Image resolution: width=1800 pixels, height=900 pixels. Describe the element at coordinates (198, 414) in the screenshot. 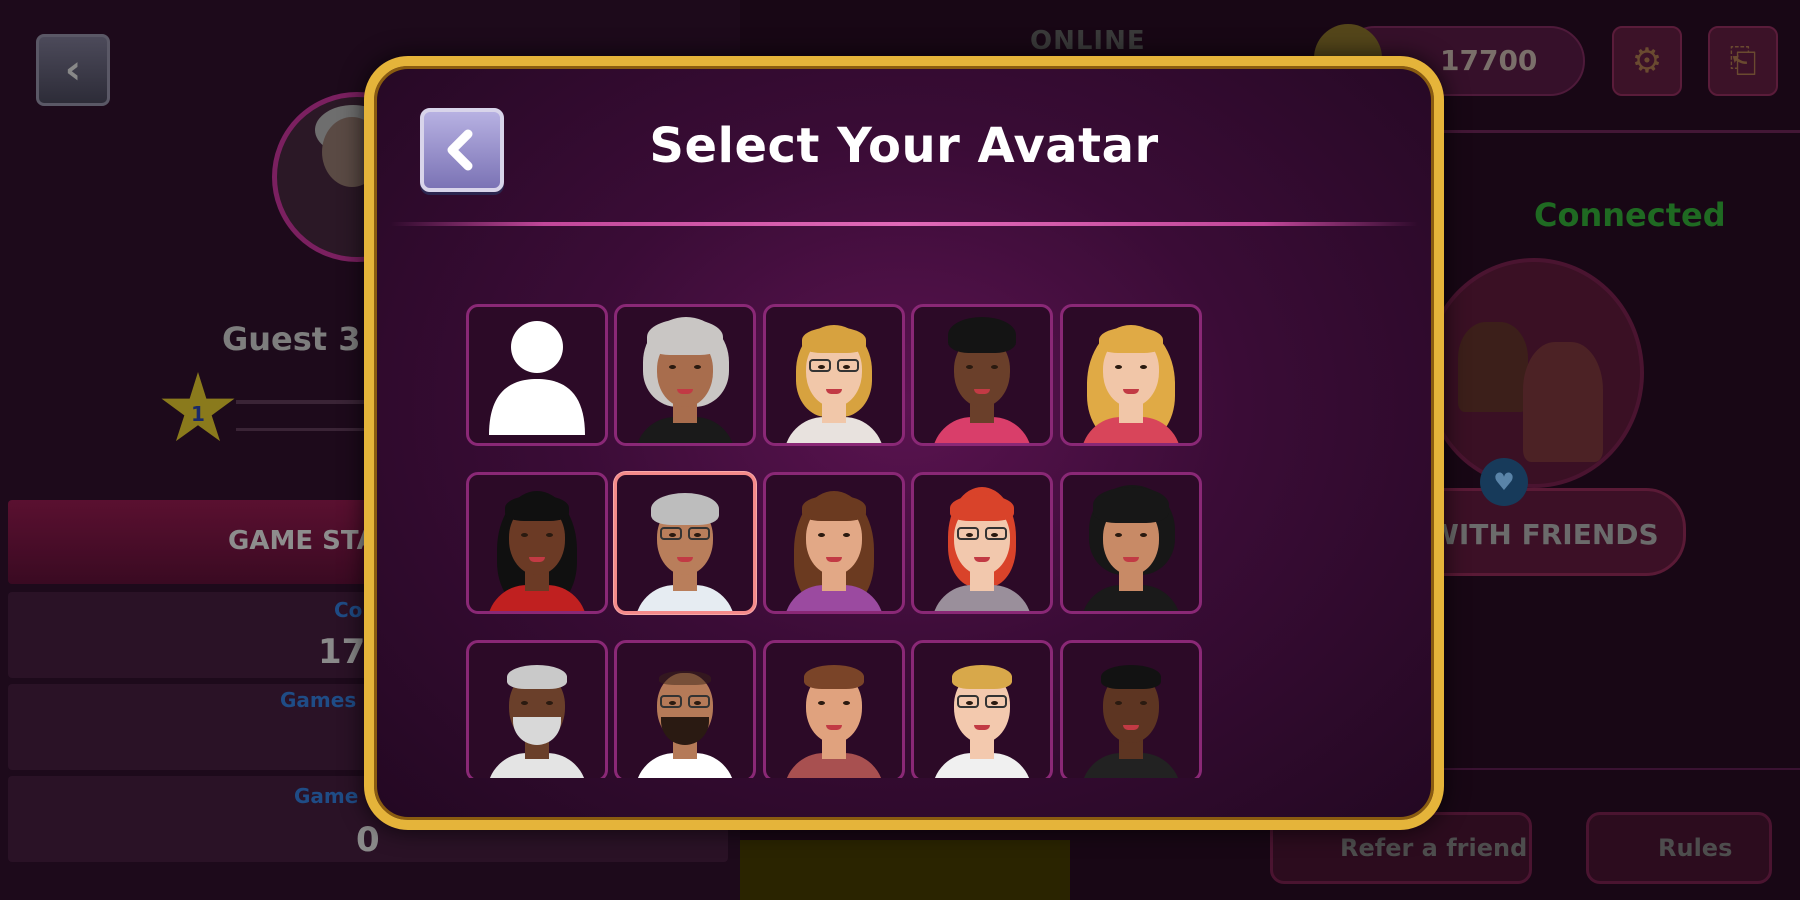

I see `level-number: 1` at that location.